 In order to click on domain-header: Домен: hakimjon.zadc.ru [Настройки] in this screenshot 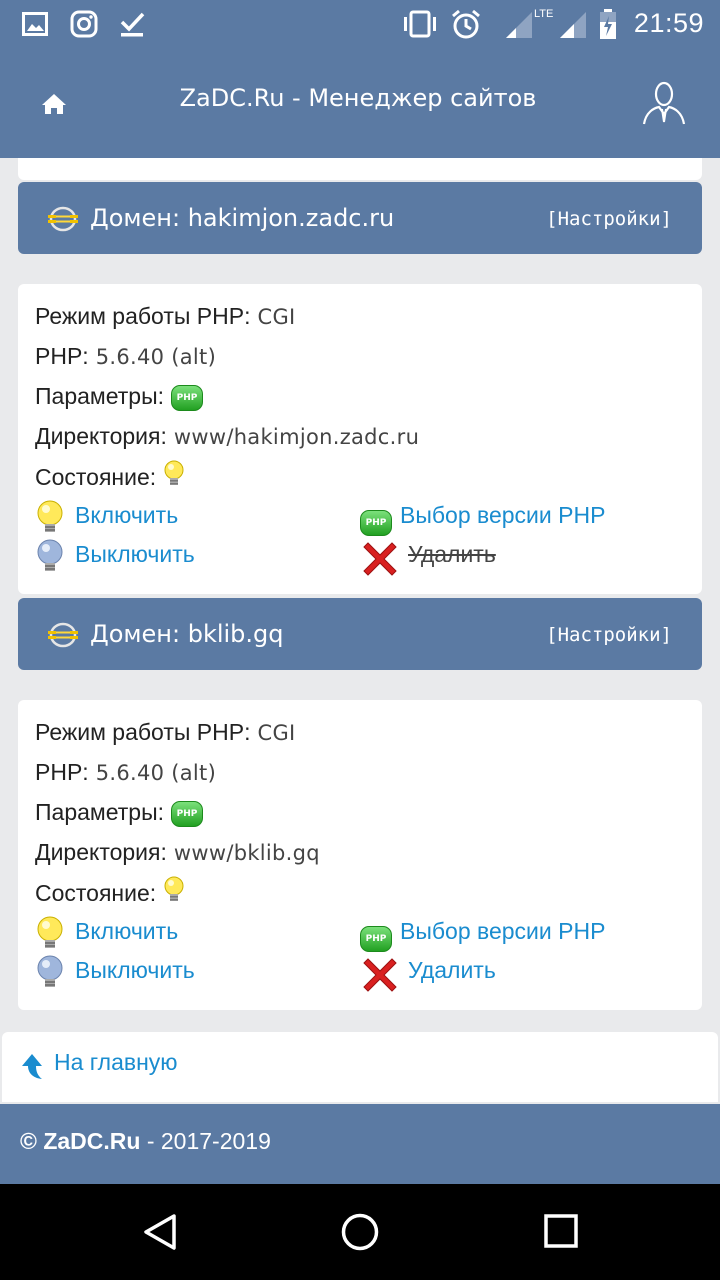, I will do `click(360, 218)`.